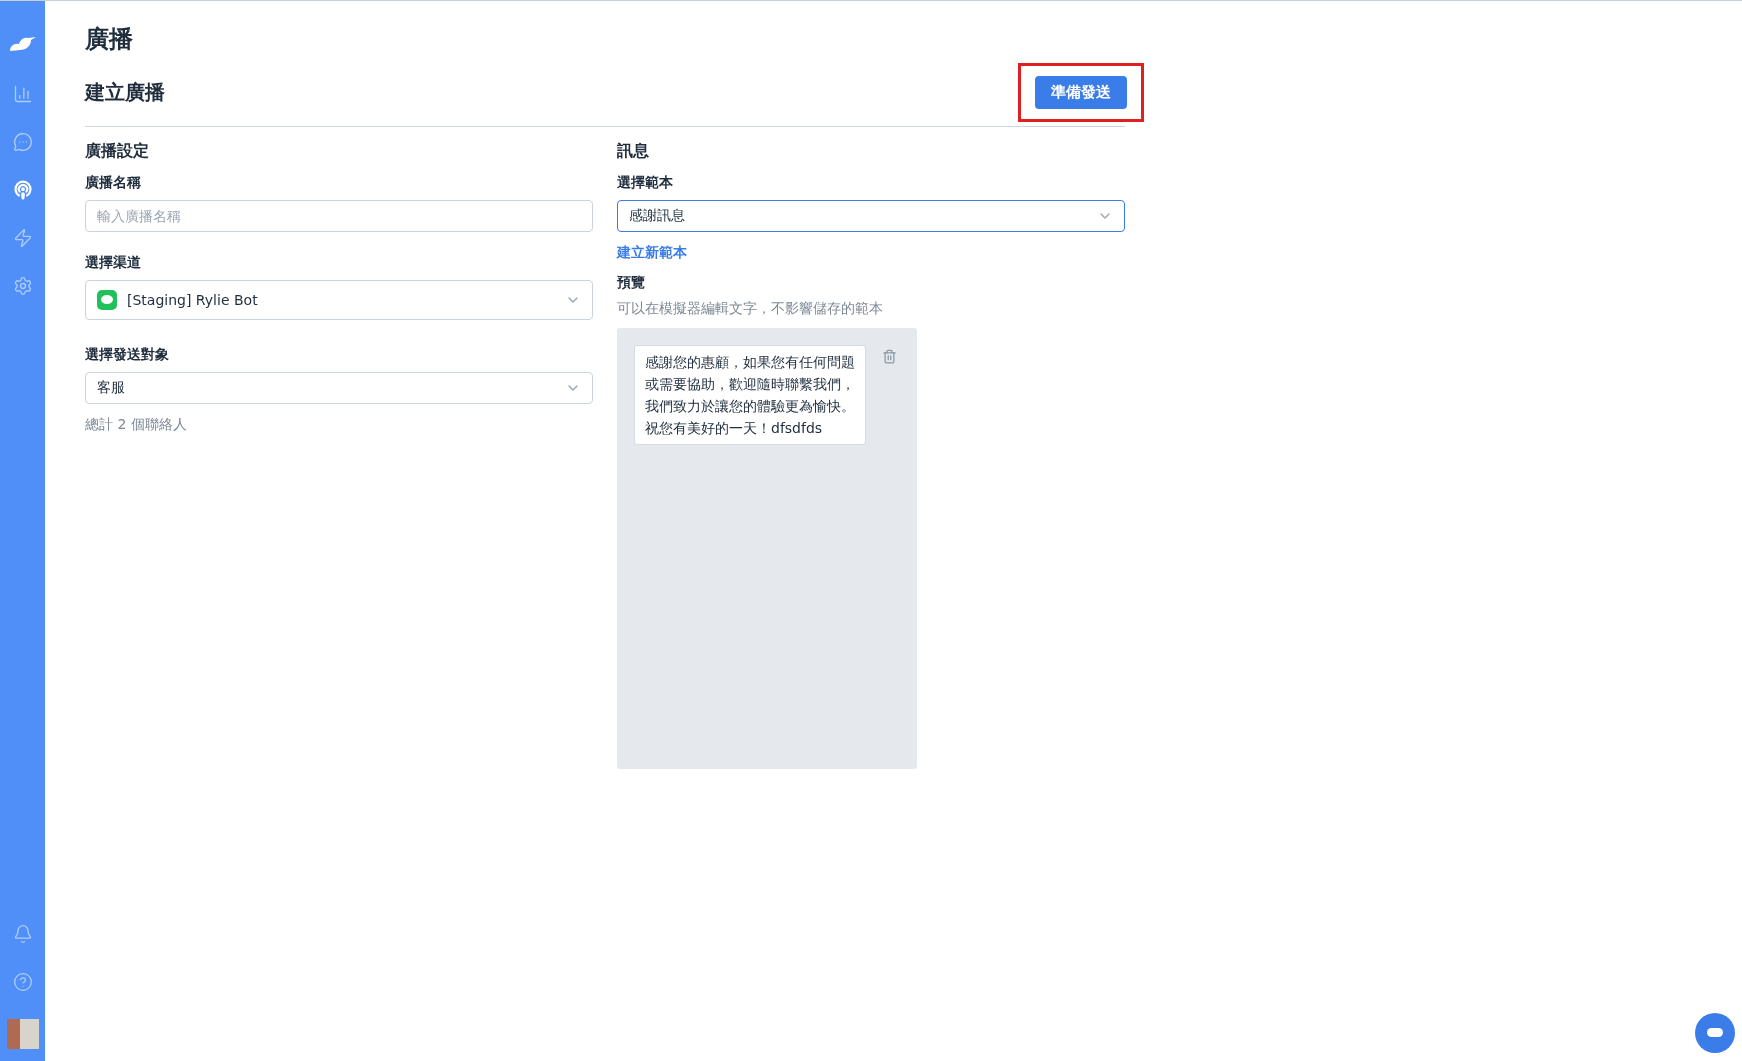 Image resolution: width=1742 pixels, height=1061 pixels. What do you see at coordinates (339, 388) in the screenshot?
I see `audience-select: 客服` at bounding box center [339, 388].